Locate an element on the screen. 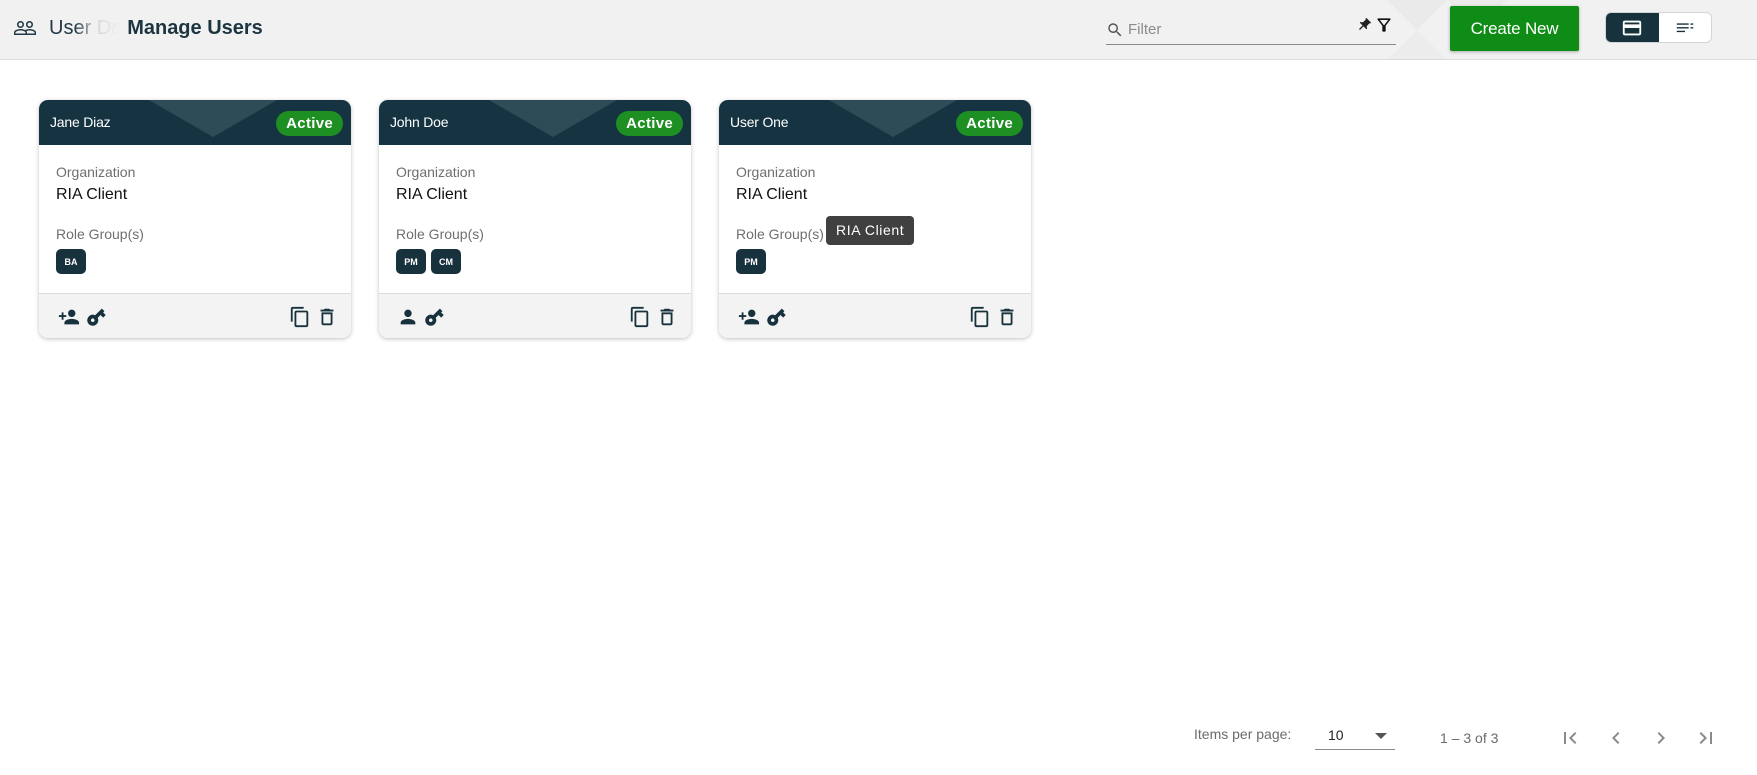  list-view-button is located at coordinates (1685, 27).